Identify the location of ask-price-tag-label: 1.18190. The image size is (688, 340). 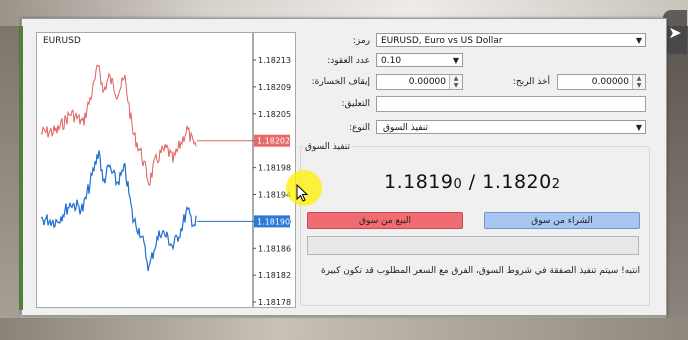
(273, 221).